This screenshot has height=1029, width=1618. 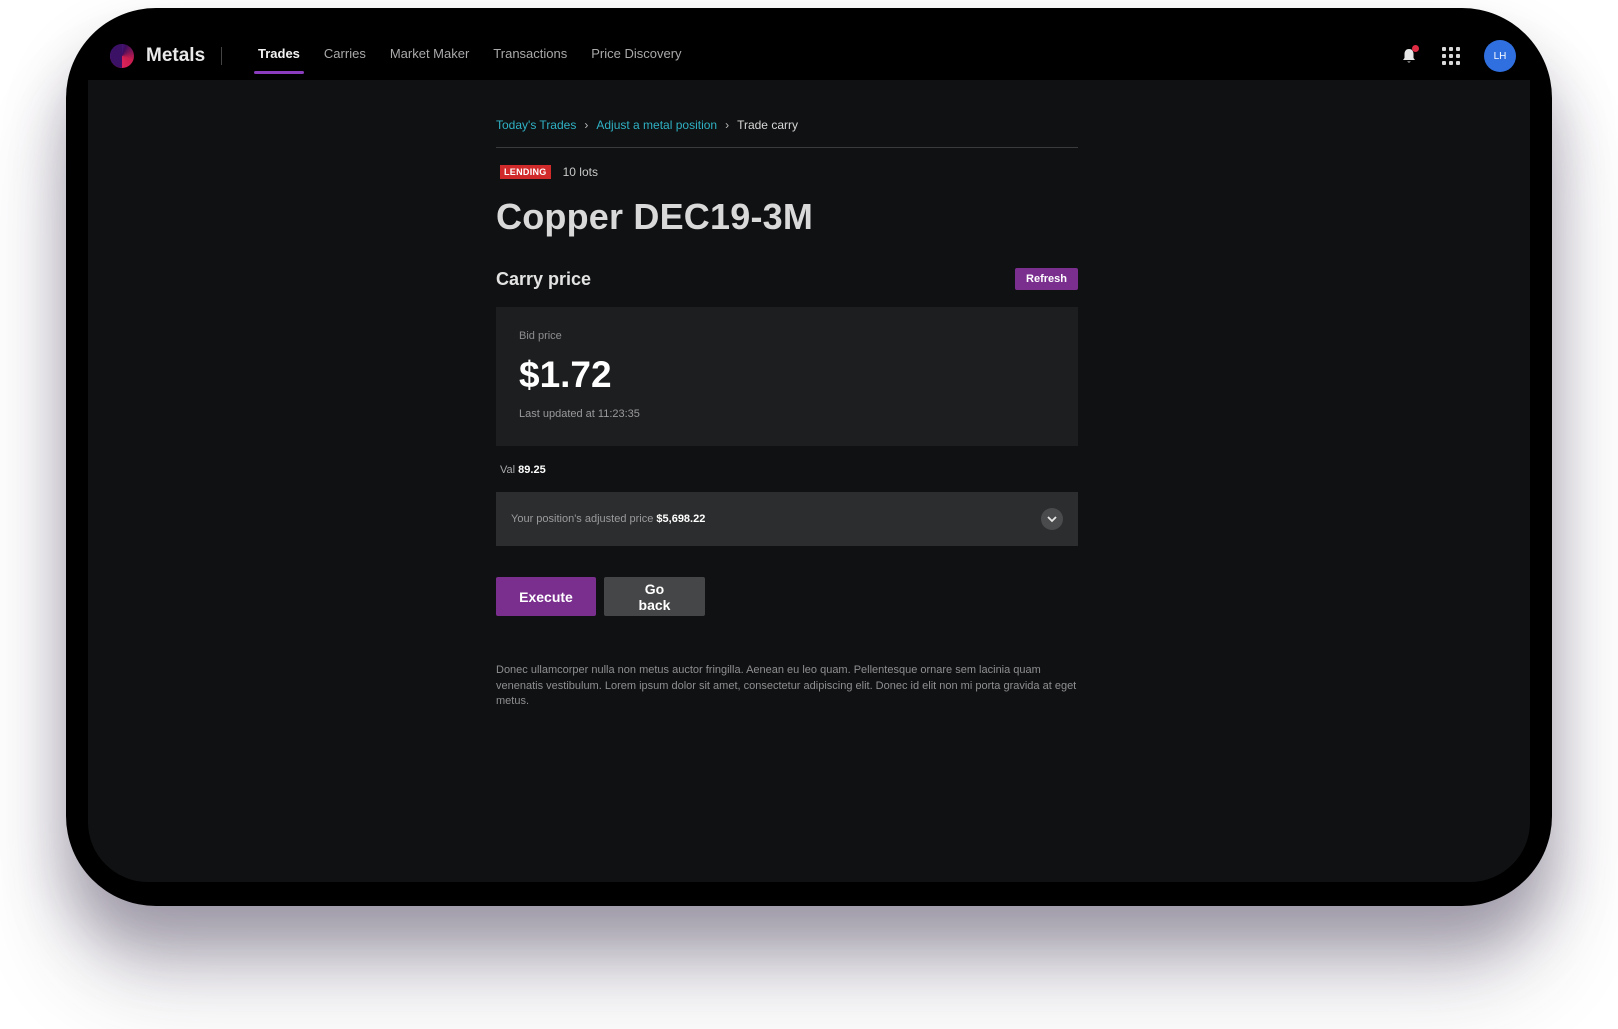 I want to click on lending-badge: LENDING, so click(x=525, y=172).